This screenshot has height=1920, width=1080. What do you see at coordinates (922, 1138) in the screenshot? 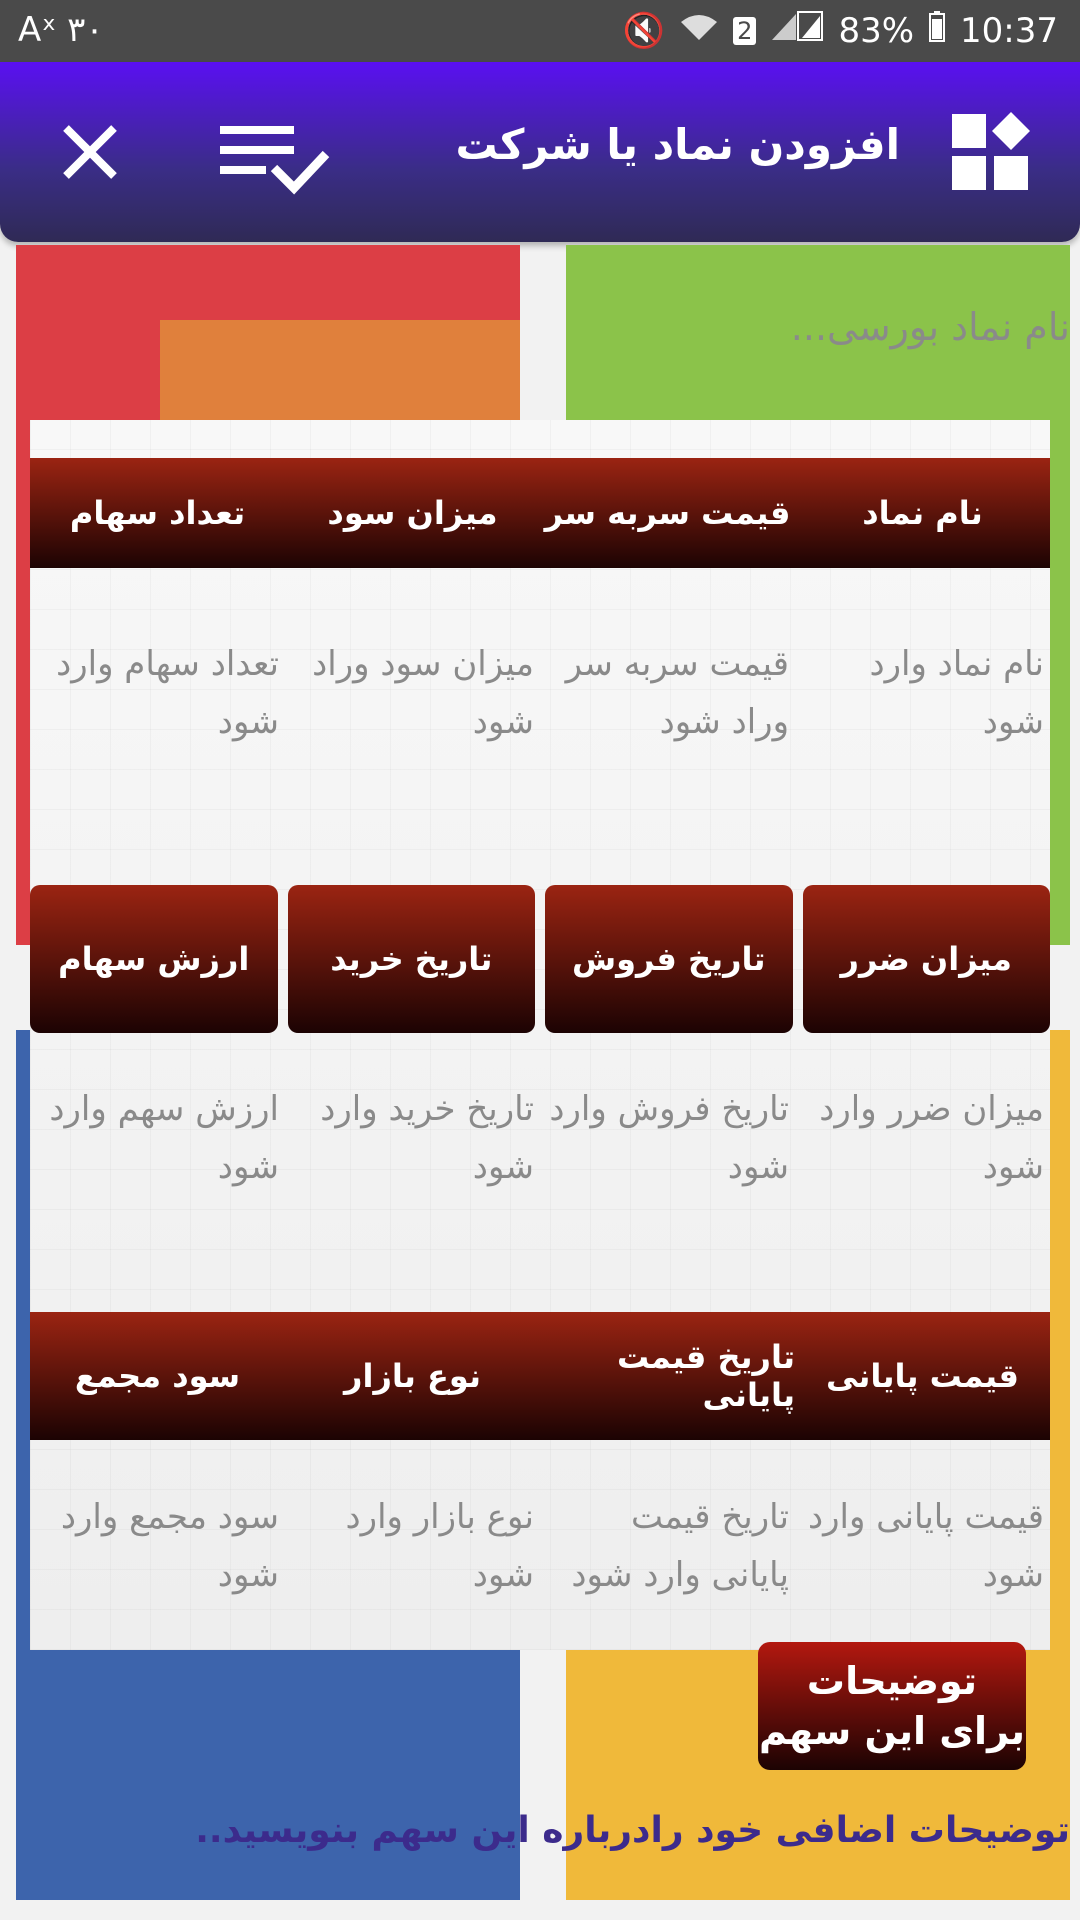
I see `loss-amount-field: میزان ضرر وارد شود` at bounding box center [922, 1138].